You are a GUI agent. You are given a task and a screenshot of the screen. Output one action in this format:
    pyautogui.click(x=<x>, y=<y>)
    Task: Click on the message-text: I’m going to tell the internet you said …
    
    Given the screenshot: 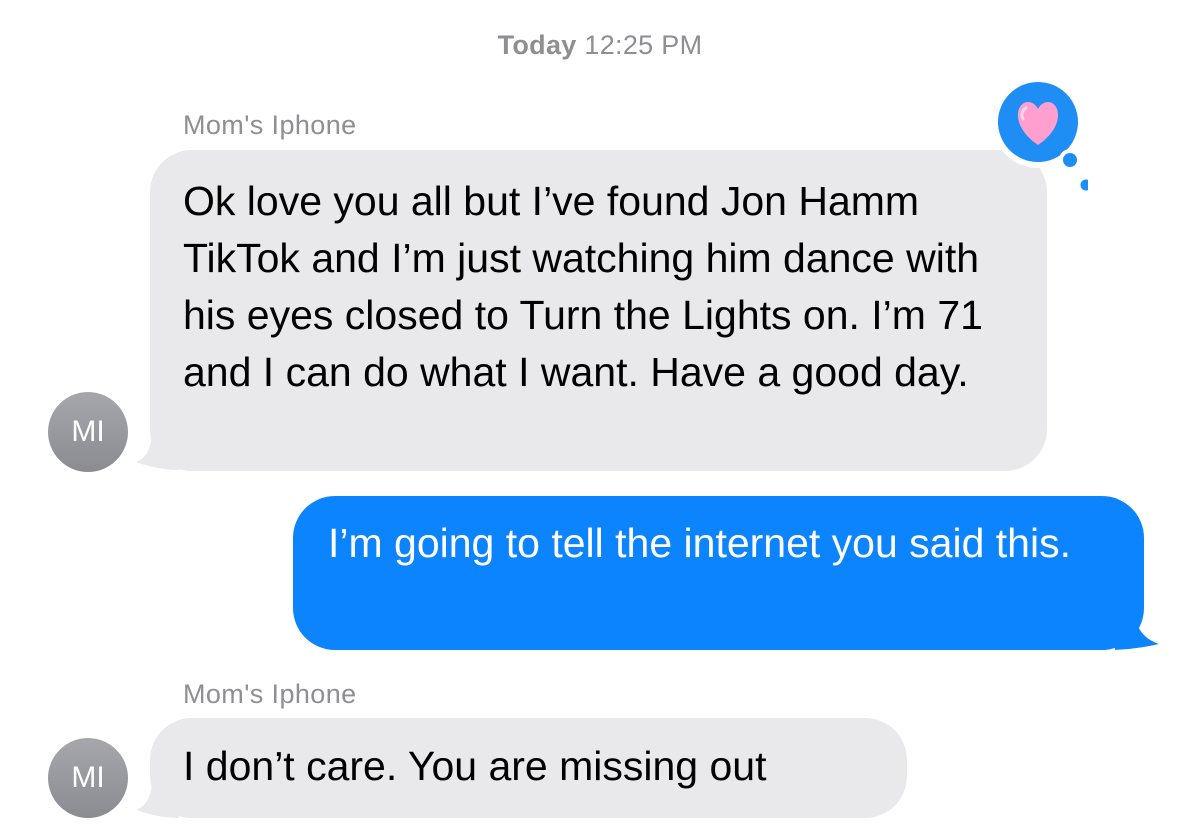 What is the action you would take?
    pyautogui.click(x=699, y=543)
    